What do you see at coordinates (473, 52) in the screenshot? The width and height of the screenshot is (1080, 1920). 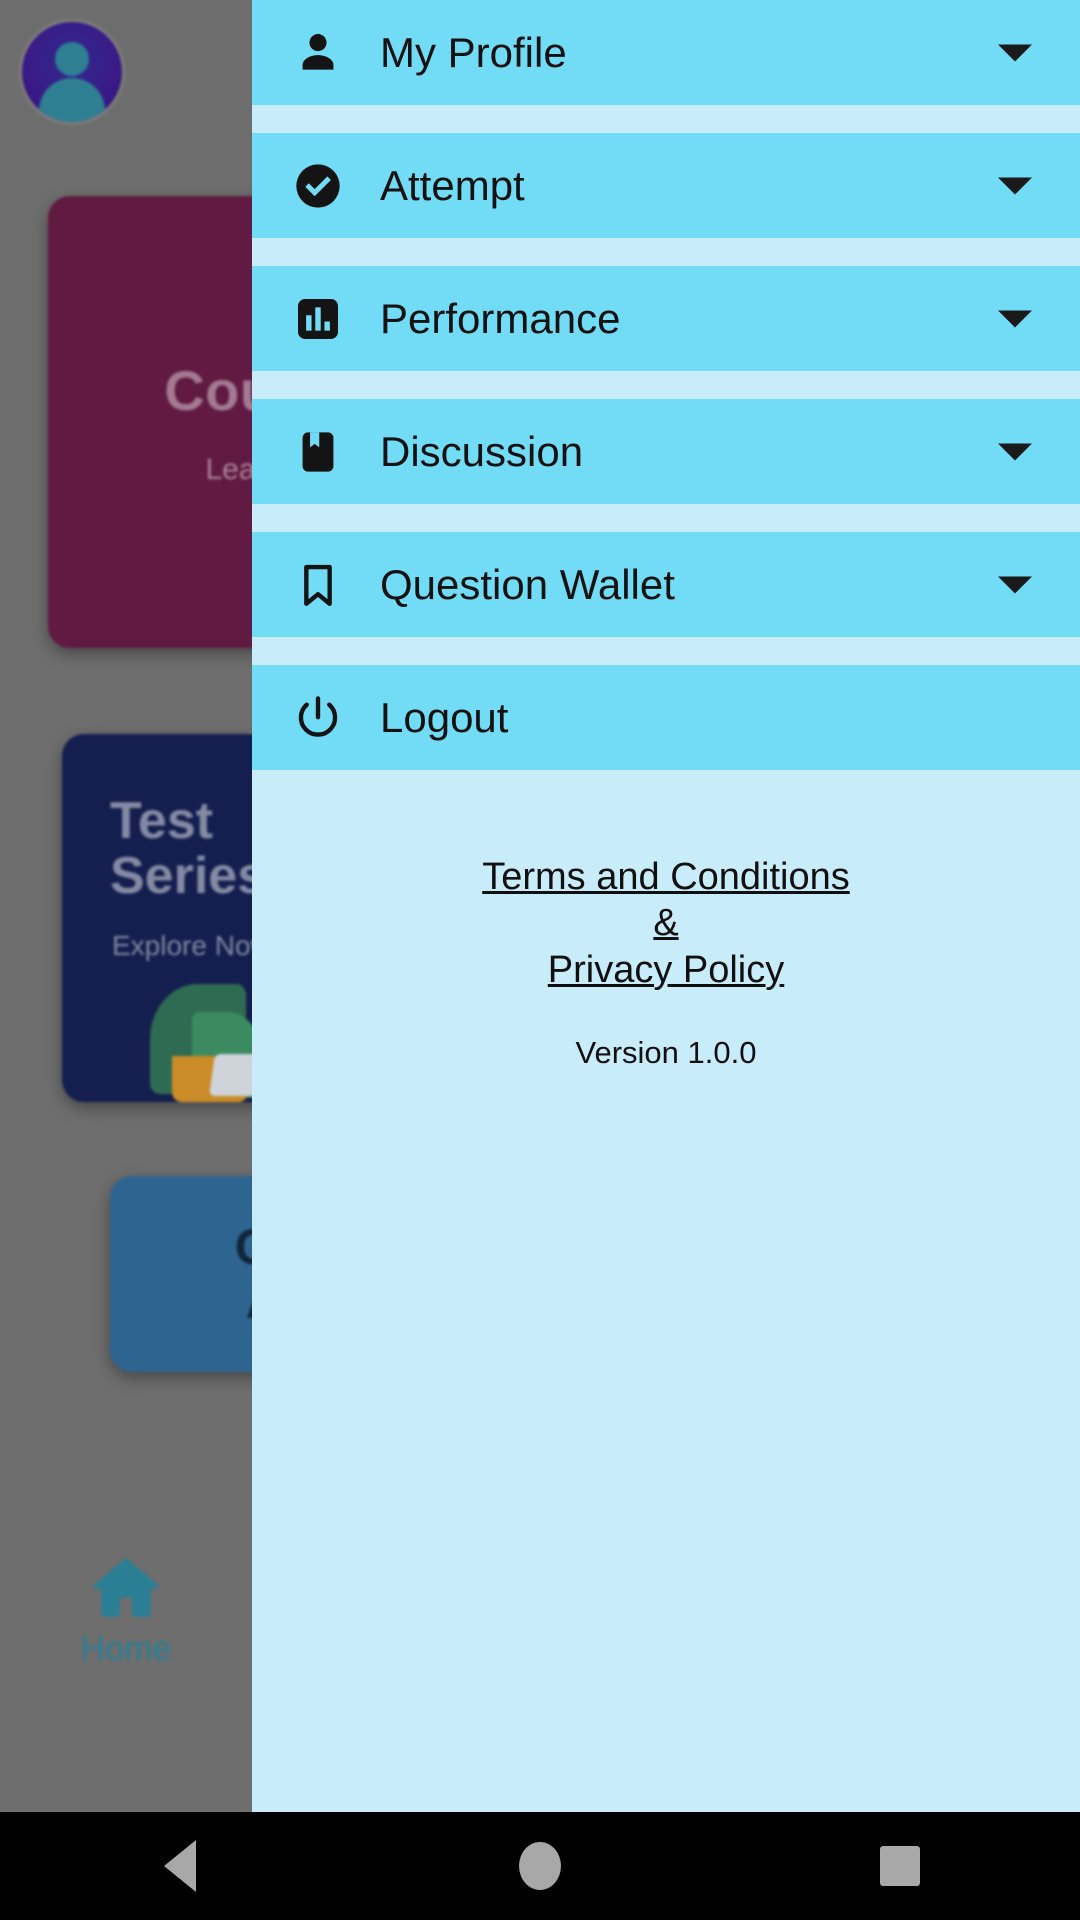 I see `menu-label-my-profile: My Profile` at bounding box center [473, 52].